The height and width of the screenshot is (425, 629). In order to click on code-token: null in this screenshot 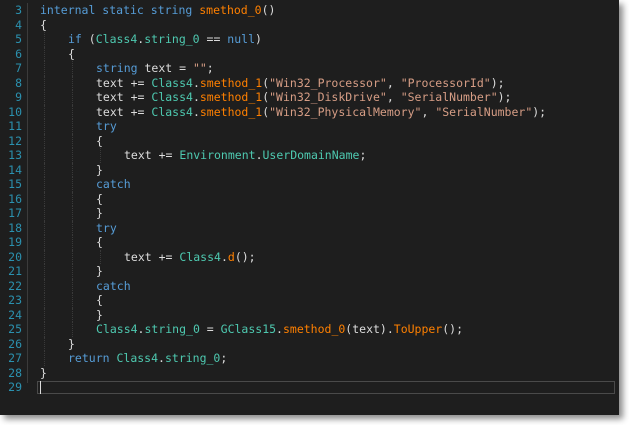, I will do `click(241, 39)`.